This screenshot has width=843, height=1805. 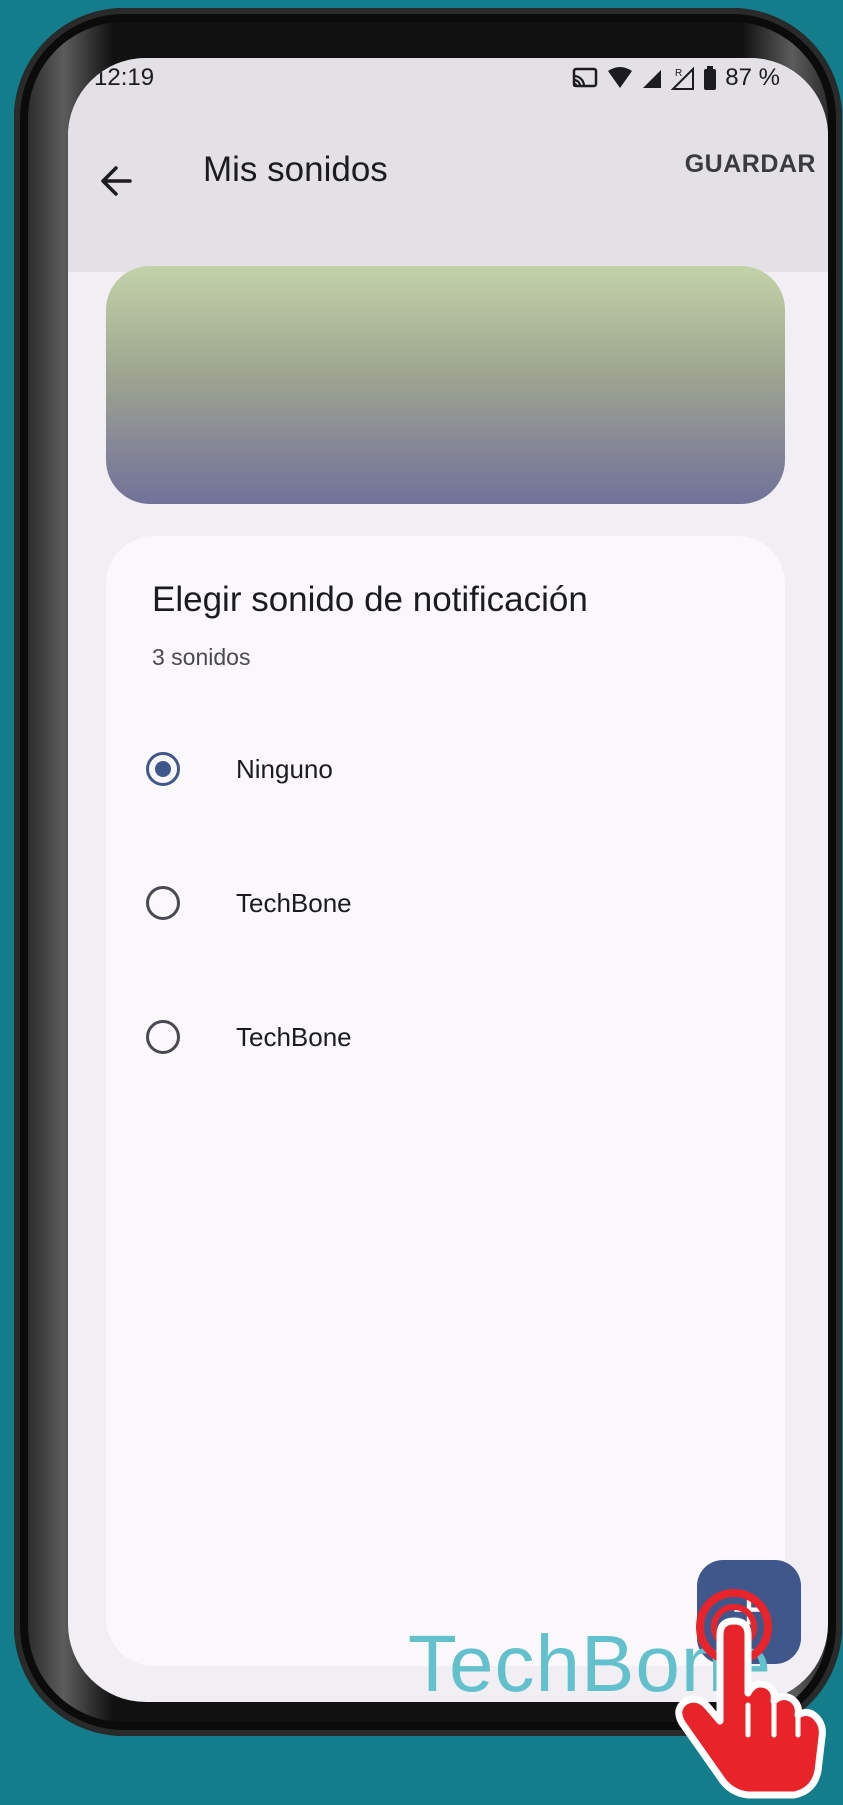 What do you see at coordinates (445, 385) in the screenshot?
I see `sound-preview-banner` at bounding box center [445, 385].